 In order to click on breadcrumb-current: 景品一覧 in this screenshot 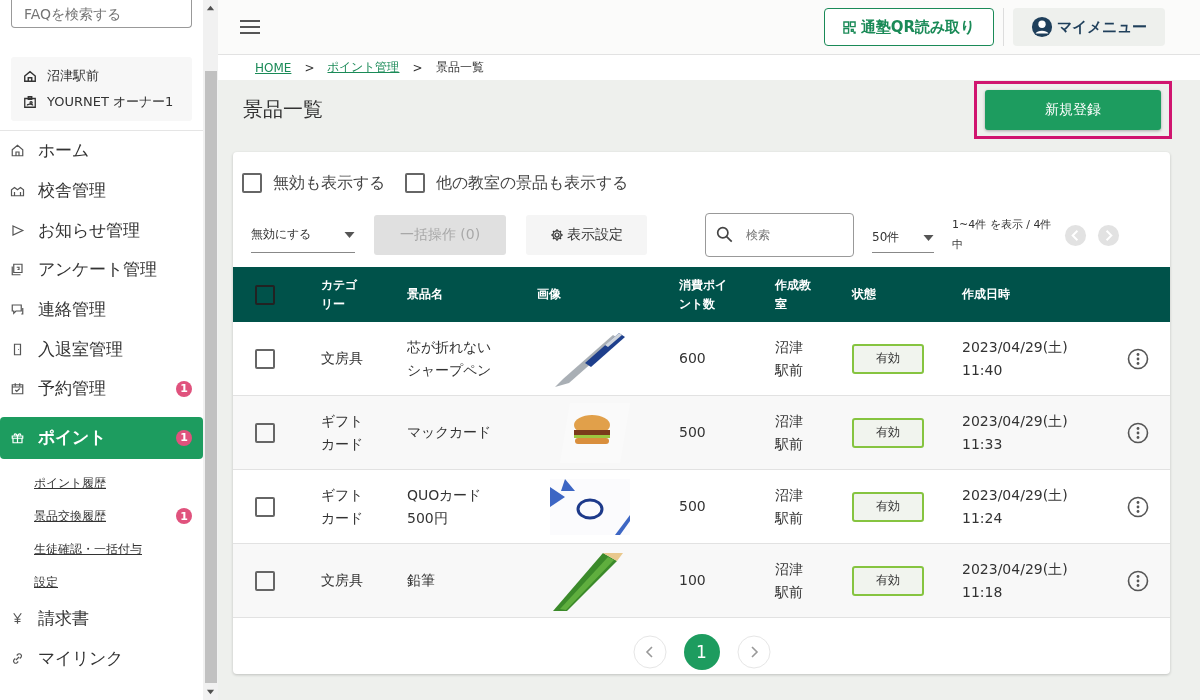, I will do `click(459, 67)`.